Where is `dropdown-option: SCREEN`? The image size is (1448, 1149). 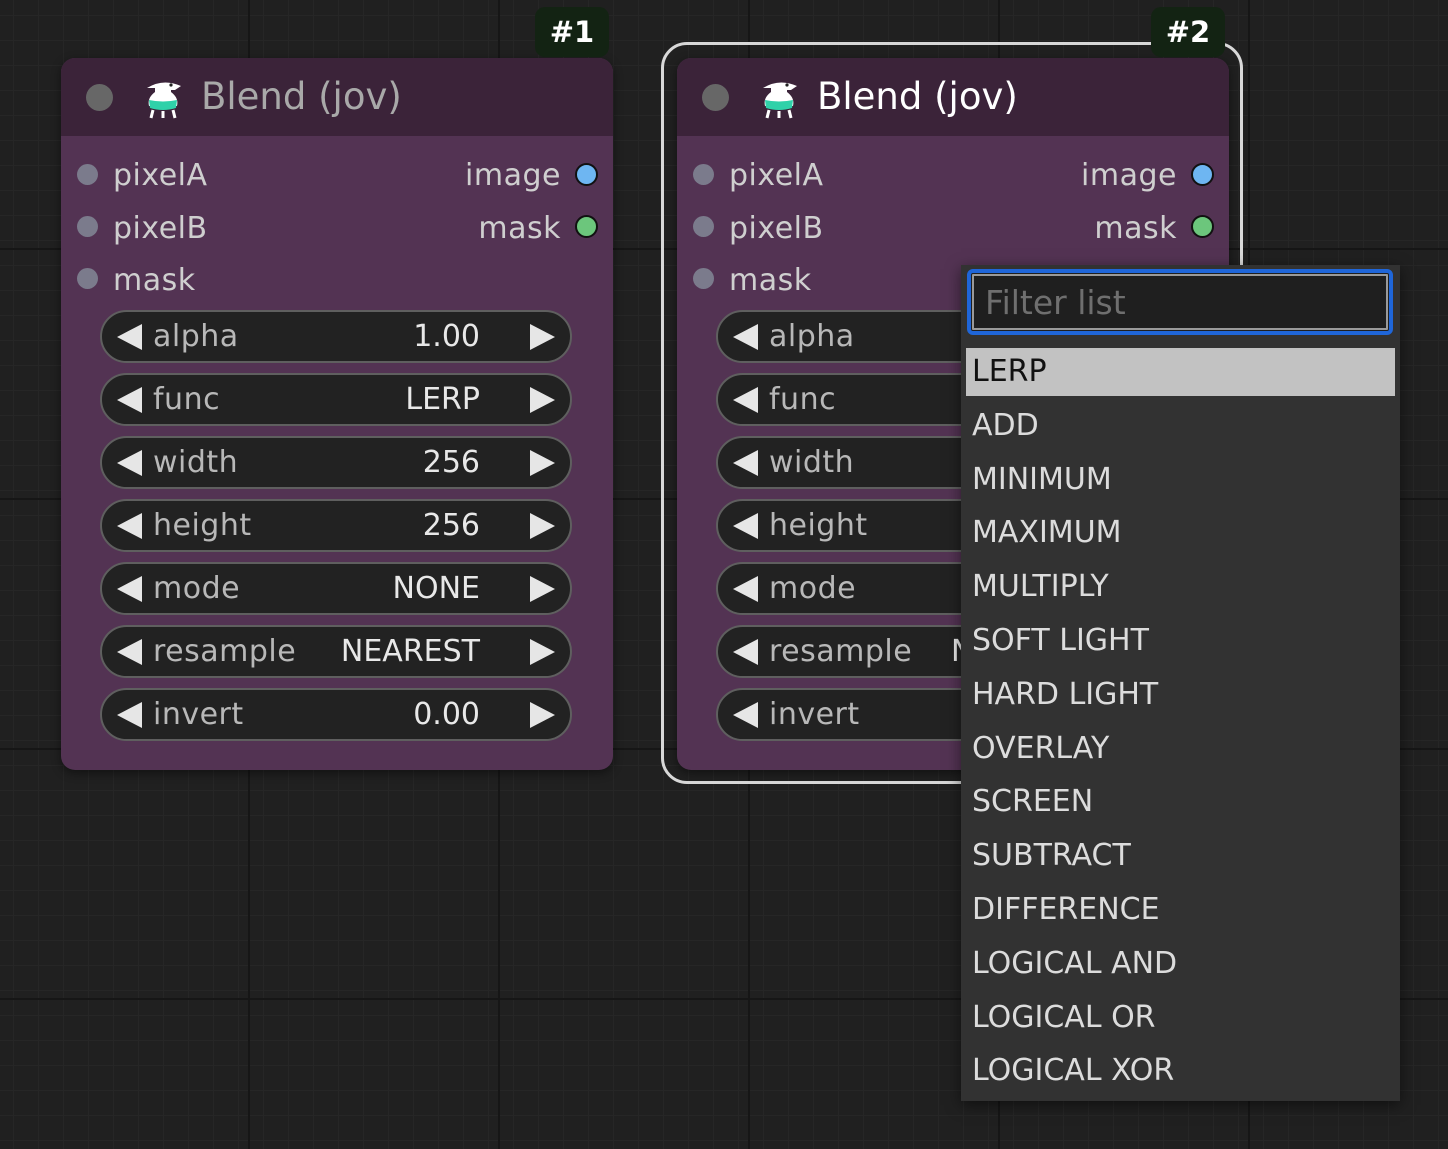 dropdown-option: SCREEN is located at coordinates (1180, 802).